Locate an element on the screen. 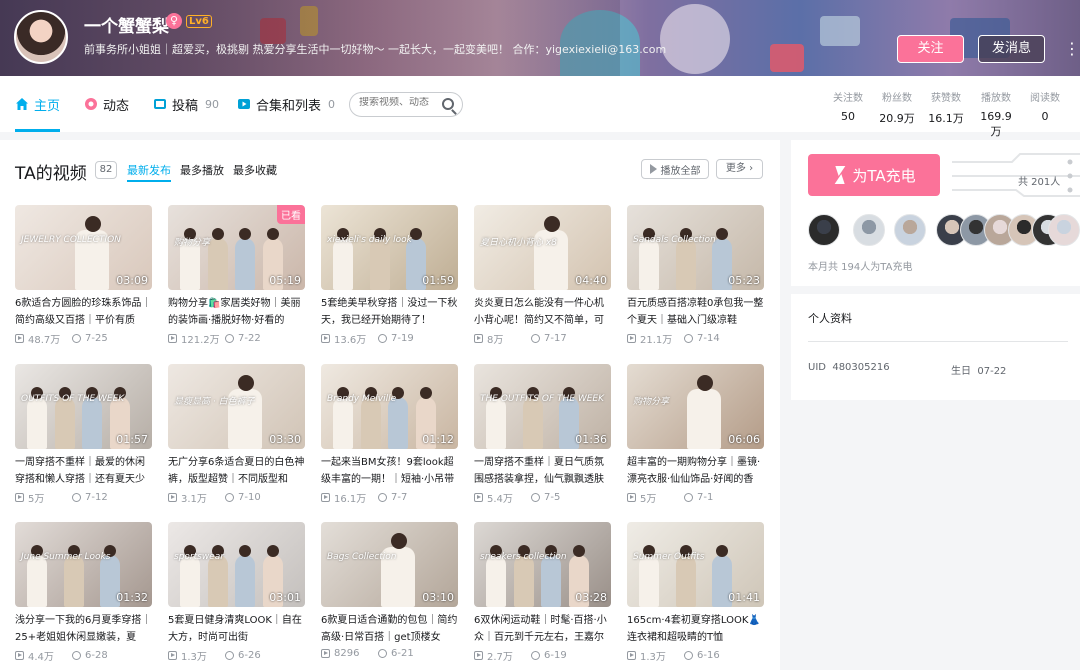  character-artwork is located at coordinates (695, 39).